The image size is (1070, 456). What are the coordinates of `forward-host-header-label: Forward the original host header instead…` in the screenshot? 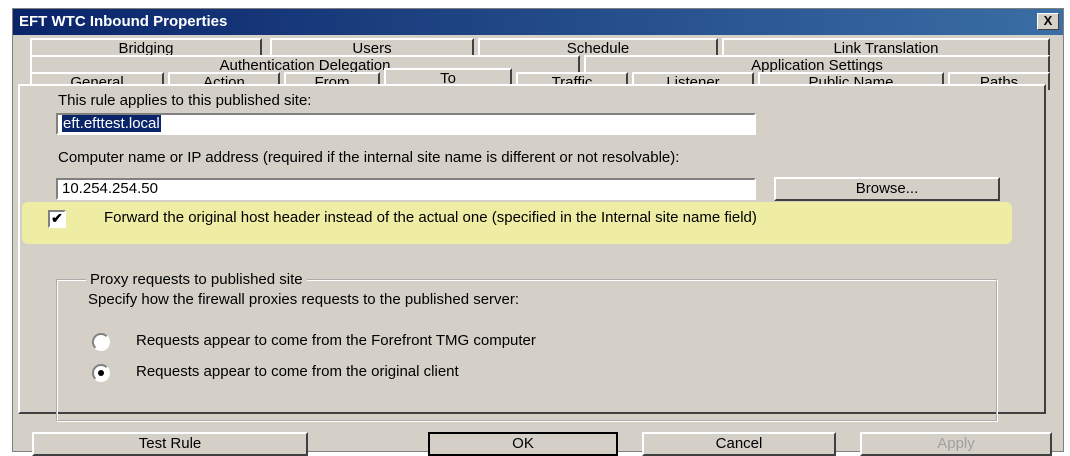 It's located at (430, 217).